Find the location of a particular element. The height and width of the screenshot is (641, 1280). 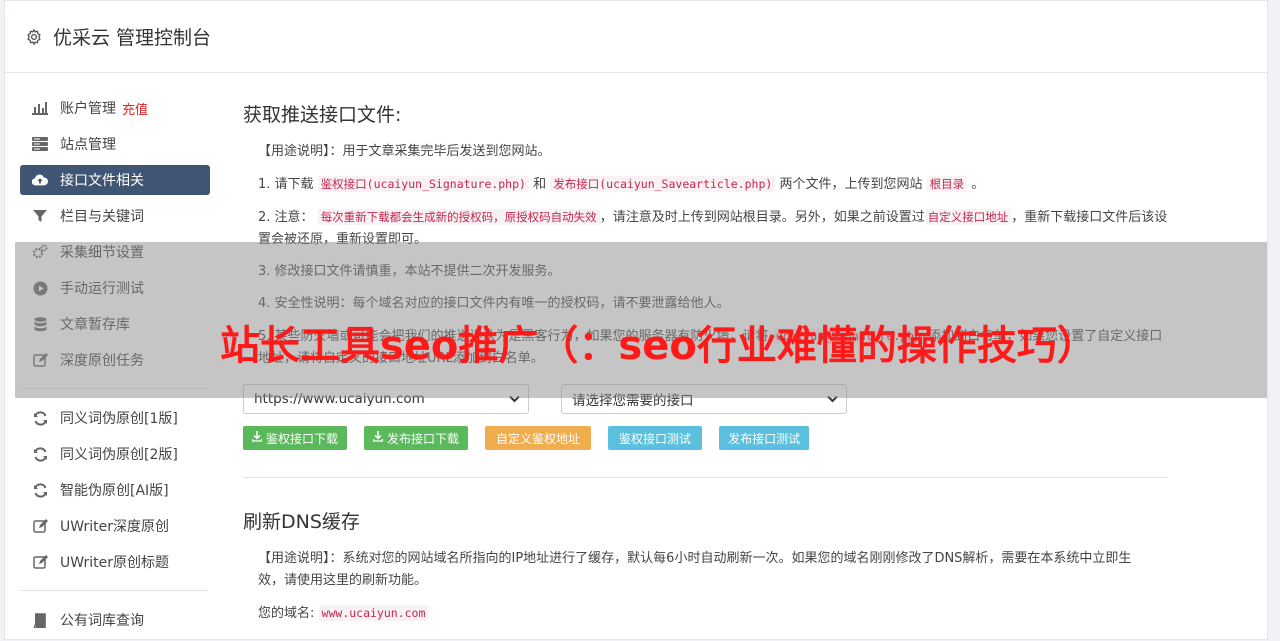

publish-download-button: 发布接口下载 is located at coordinates (416, 438).